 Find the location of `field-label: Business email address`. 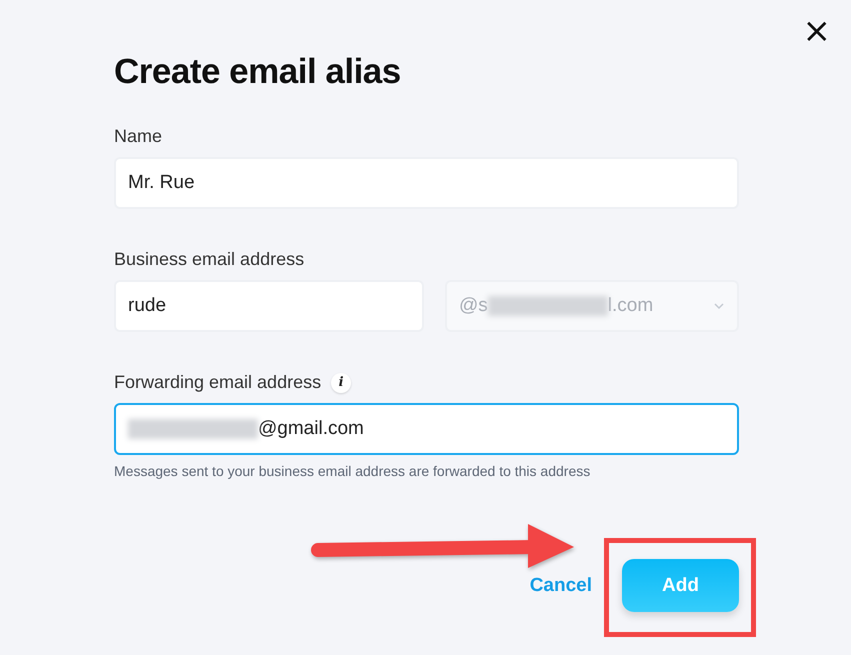

field-label: Business email address is located at coordinates (209, 259).